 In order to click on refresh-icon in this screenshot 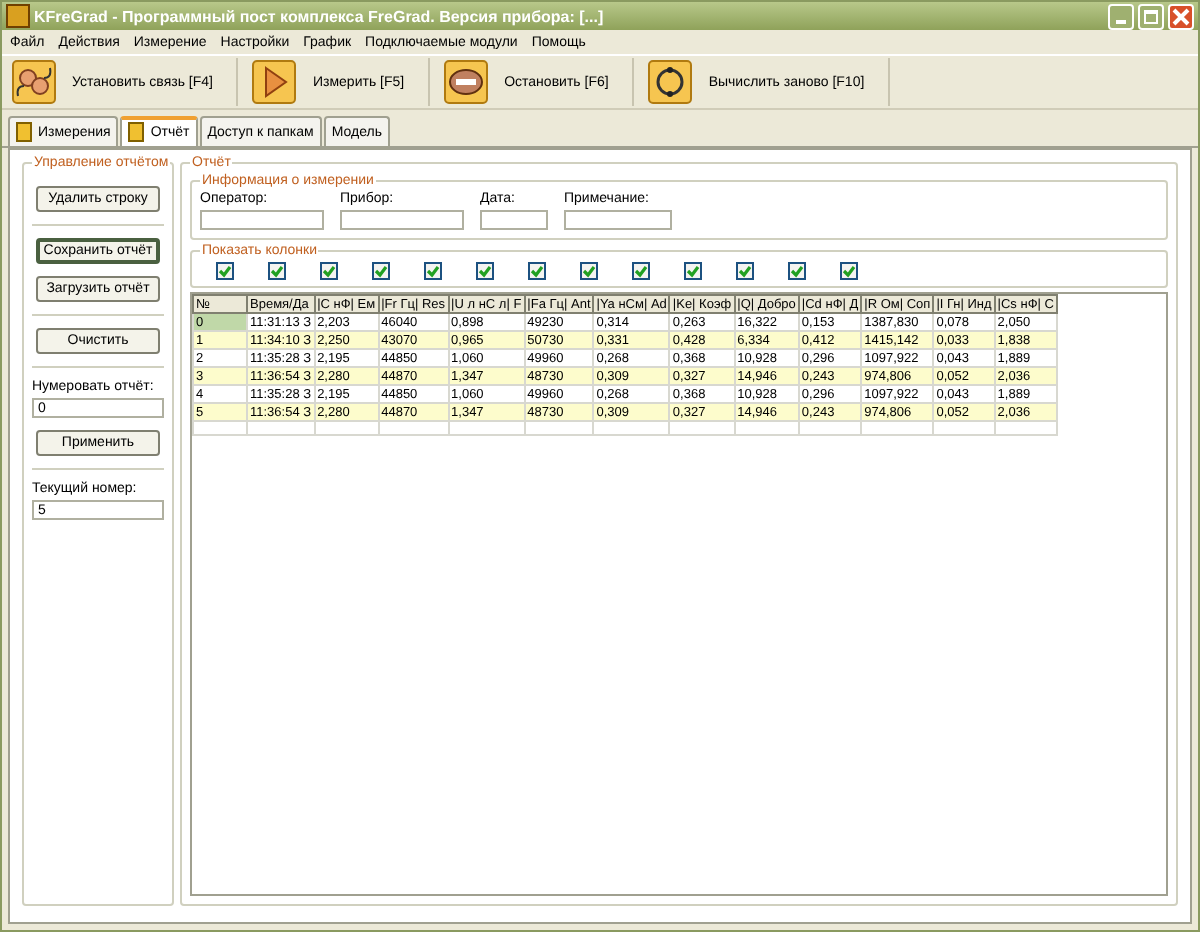, I will do `click(670, 82)`.